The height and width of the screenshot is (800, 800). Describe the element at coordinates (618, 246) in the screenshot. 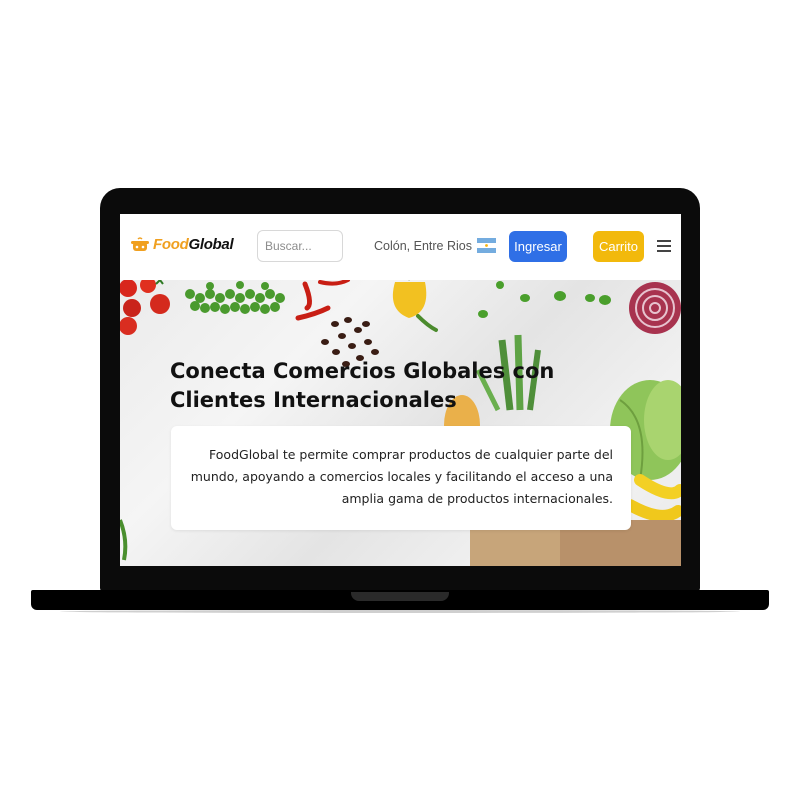

I see `cart-button: Carrito` at that location.